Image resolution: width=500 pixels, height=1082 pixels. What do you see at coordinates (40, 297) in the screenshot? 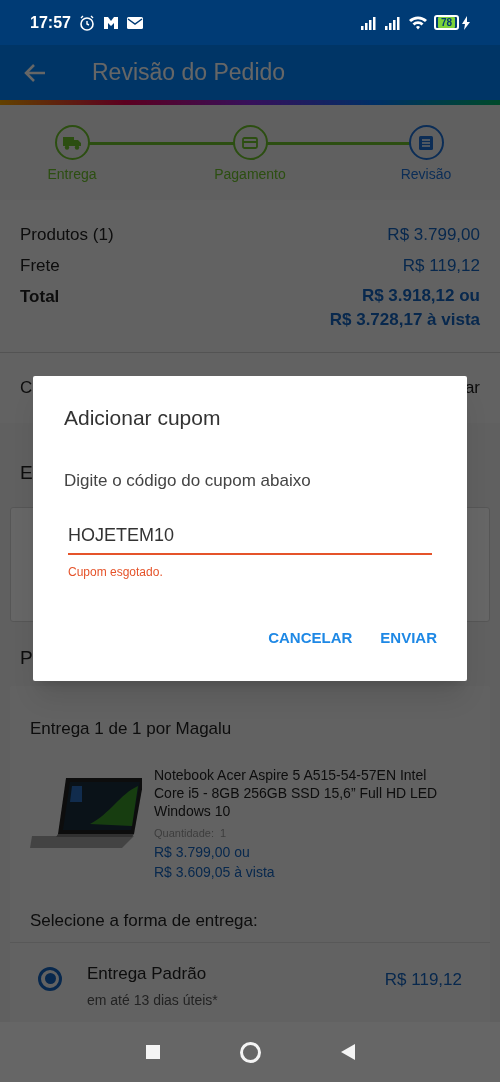
I see `total-label: Total` at bounding box center [40, 297].